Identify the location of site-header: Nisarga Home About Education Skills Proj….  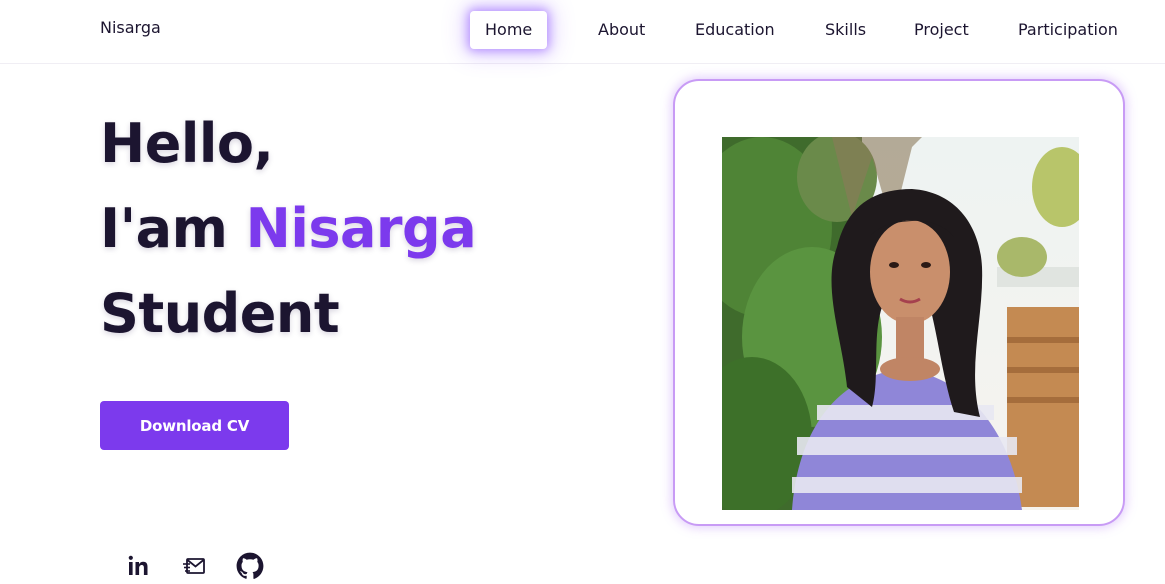
(582, 32).